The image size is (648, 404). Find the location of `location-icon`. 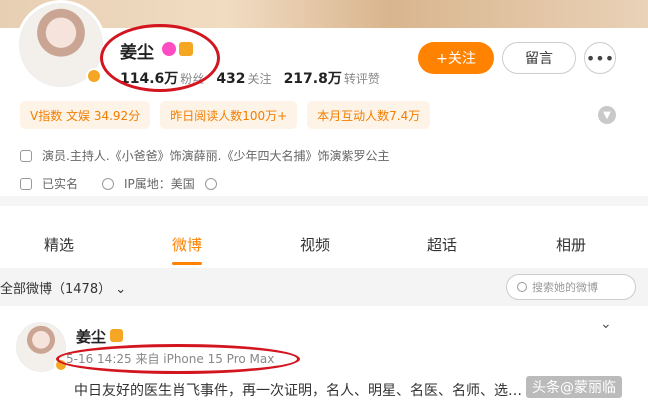

location-icon is located at coordinates (108, 183).